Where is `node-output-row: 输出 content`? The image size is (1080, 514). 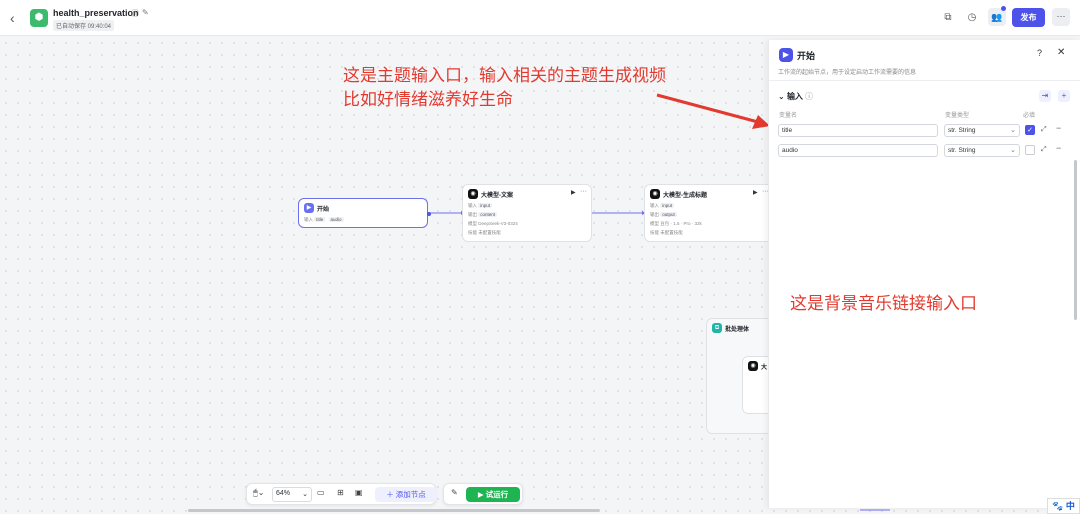 node-output-row: 输出 content is located at coordinates (483, 215).